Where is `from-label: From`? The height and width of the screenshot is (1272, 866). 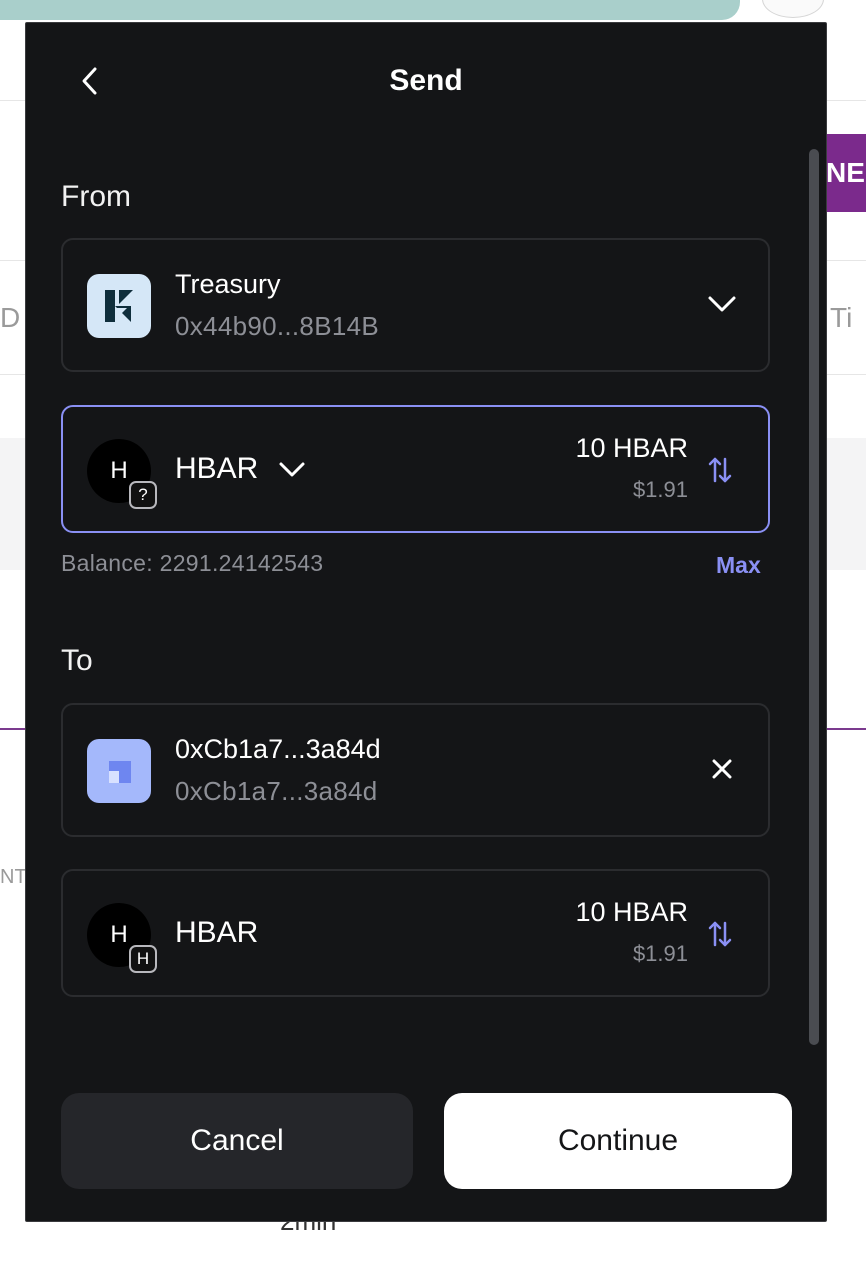 from-label: From is located at coordinates (96, 196).